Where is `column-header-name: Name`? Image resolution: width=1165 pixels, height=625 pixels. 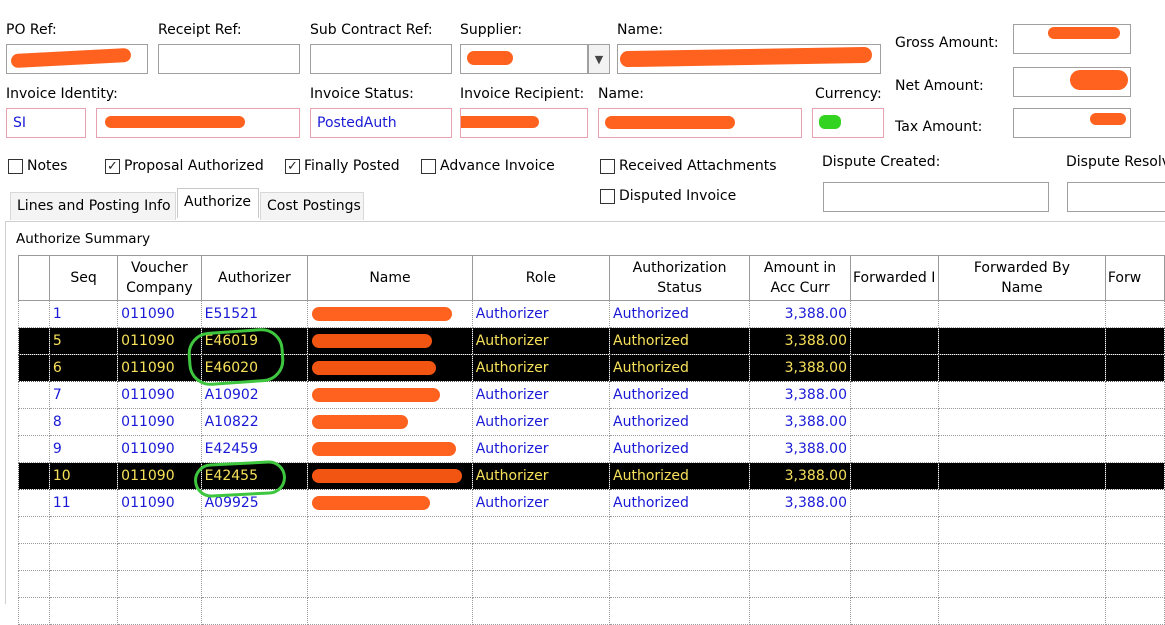
column-header-name: Name is located at coordinates (390, 278).